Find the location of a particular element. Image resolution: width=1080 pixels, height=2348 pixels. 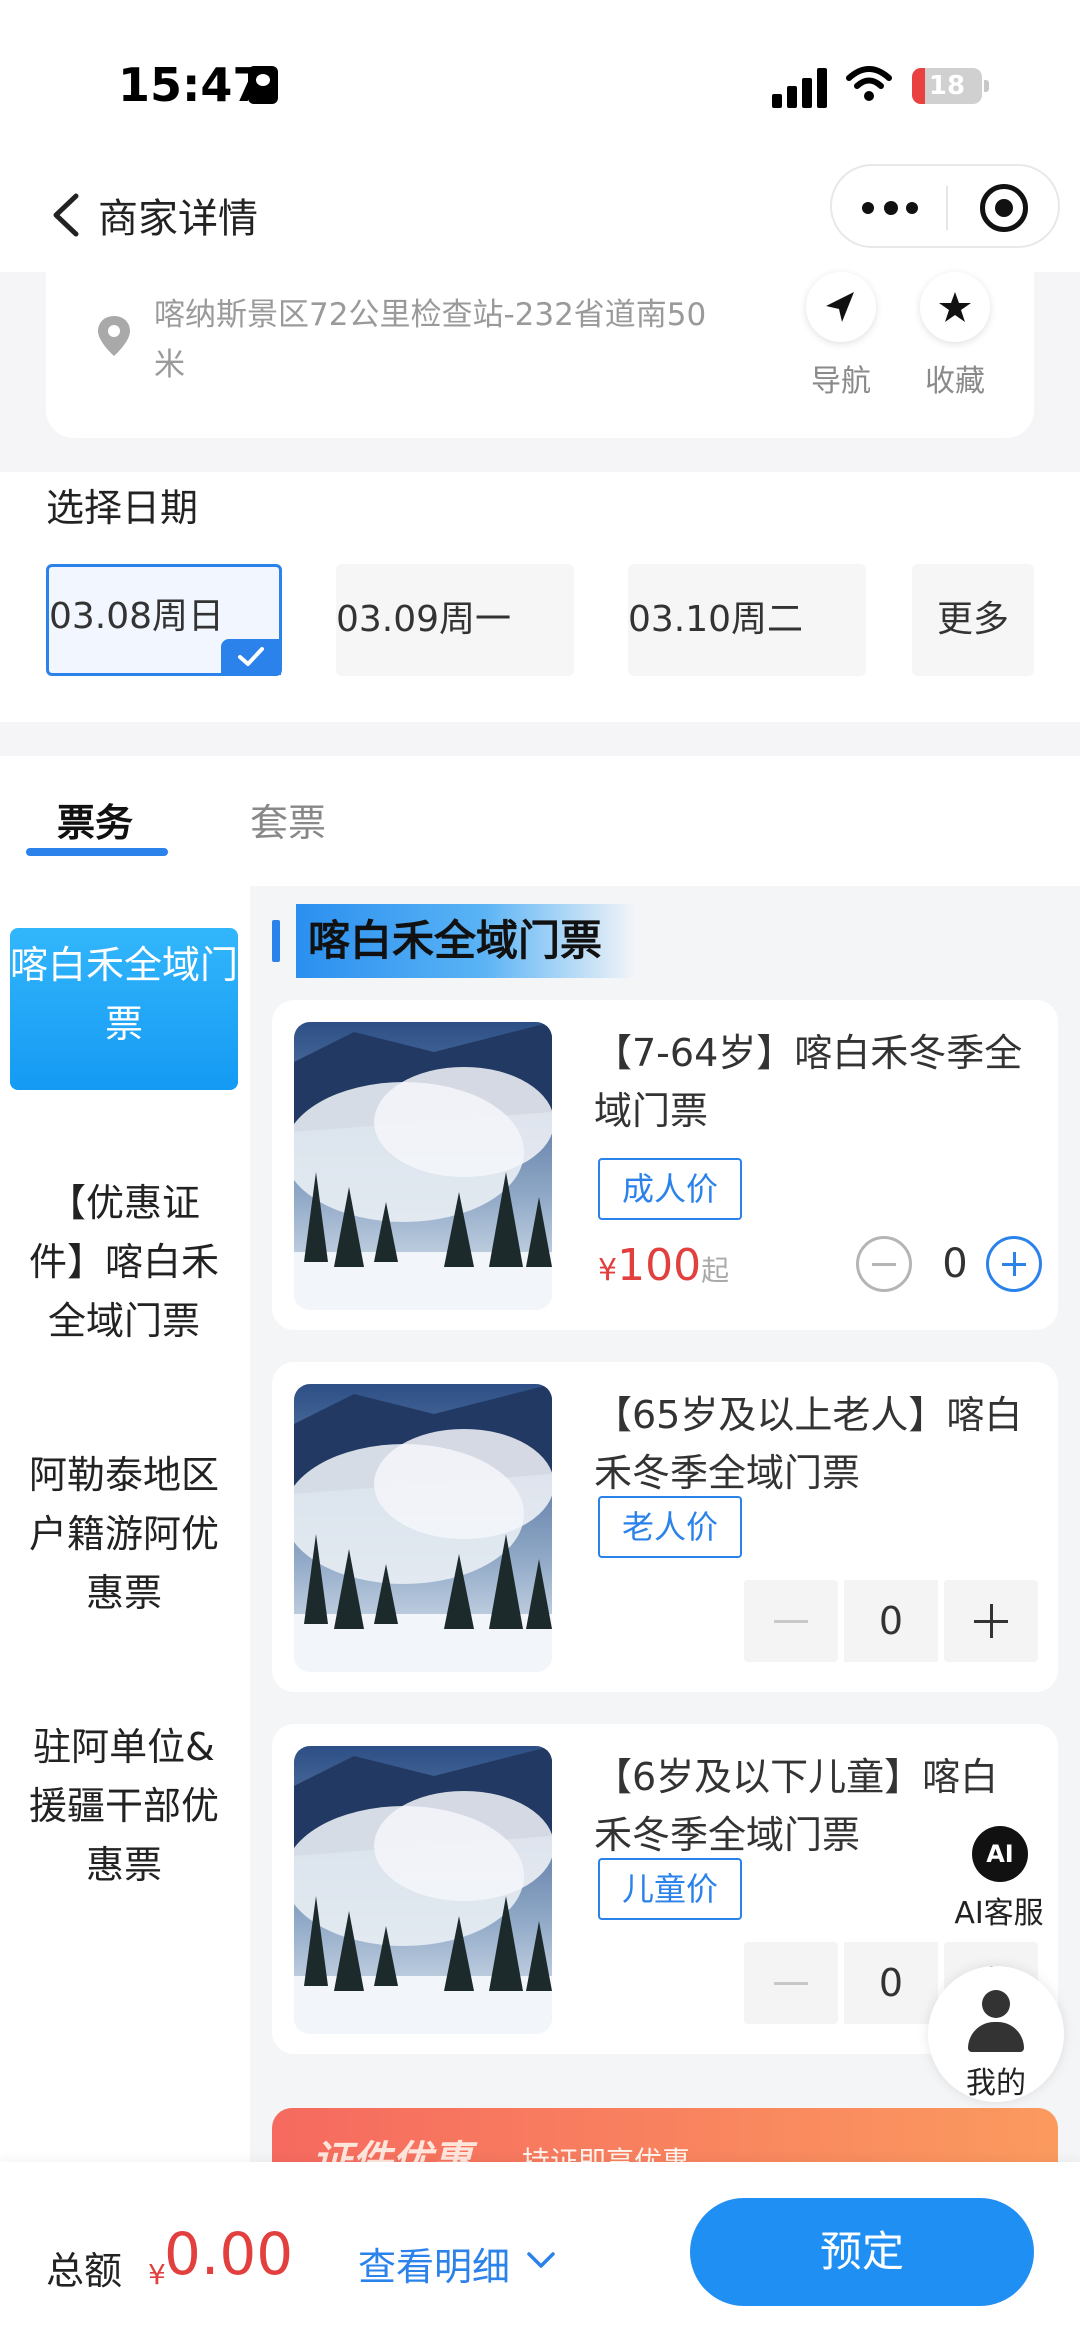

tab-underline is located at coordinates (97, 852).